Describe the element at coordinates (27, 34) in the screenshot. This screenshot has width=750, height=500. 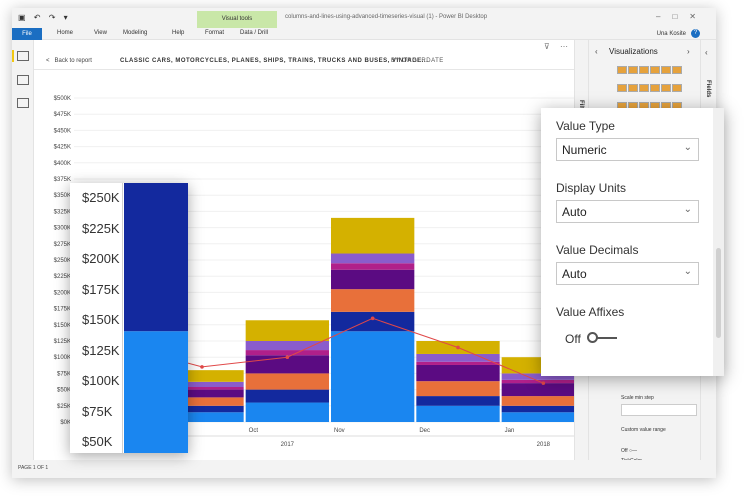
I see `file-tab: File` at that location.